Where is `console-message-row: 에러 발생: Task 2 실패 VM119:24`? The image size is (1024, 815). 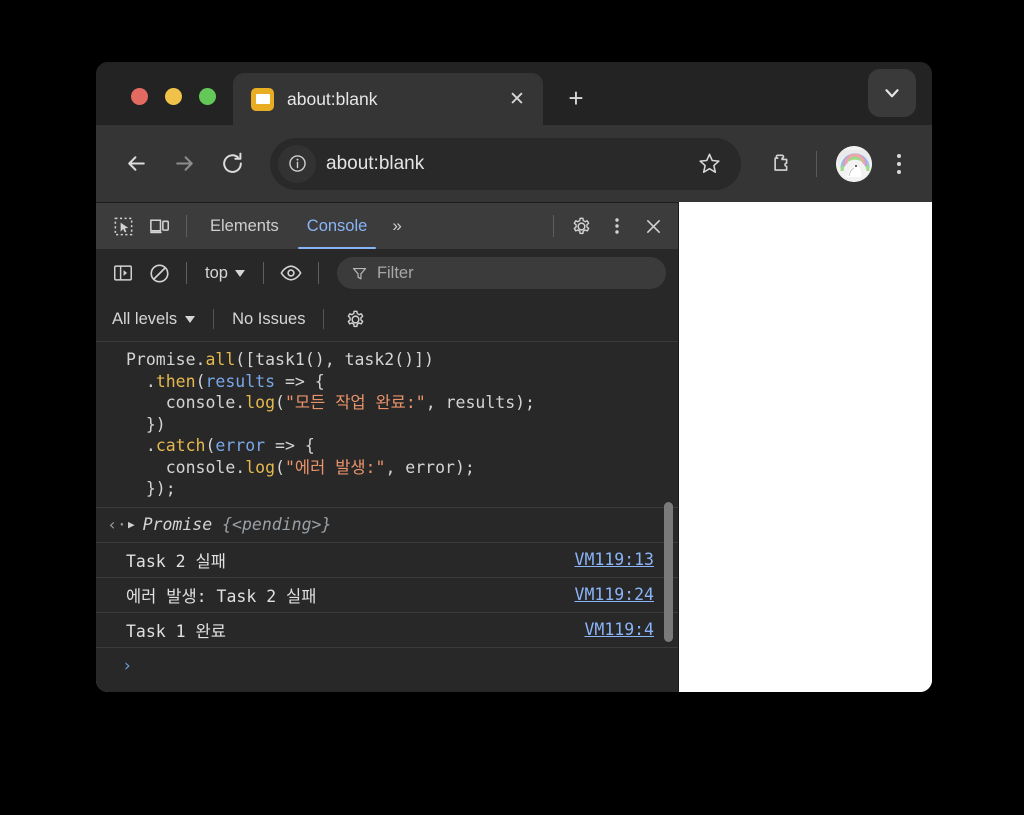
console-message-row: 에러 발생: Task 2 실패 VM119:24 is located at coordinates (387, 594).